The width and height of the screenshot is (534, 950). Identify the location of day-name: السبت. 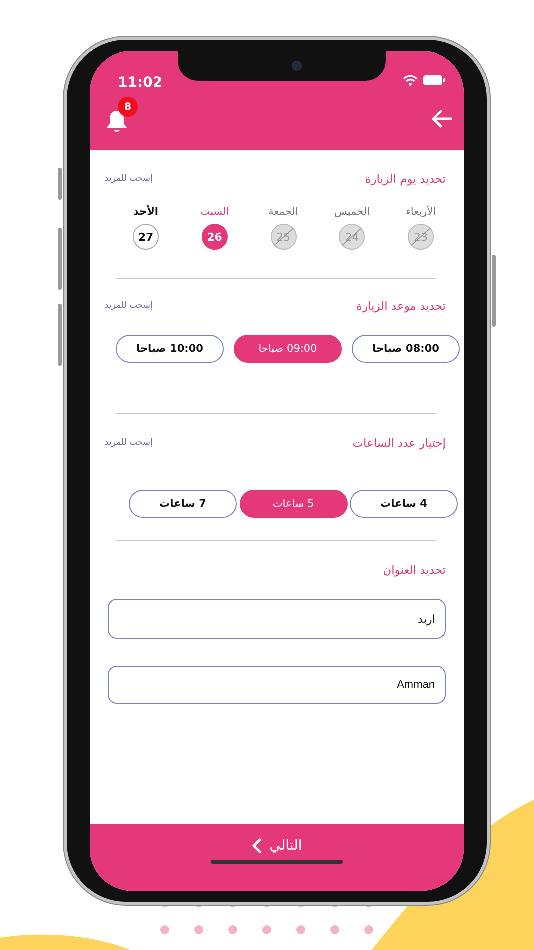
(215, 212).